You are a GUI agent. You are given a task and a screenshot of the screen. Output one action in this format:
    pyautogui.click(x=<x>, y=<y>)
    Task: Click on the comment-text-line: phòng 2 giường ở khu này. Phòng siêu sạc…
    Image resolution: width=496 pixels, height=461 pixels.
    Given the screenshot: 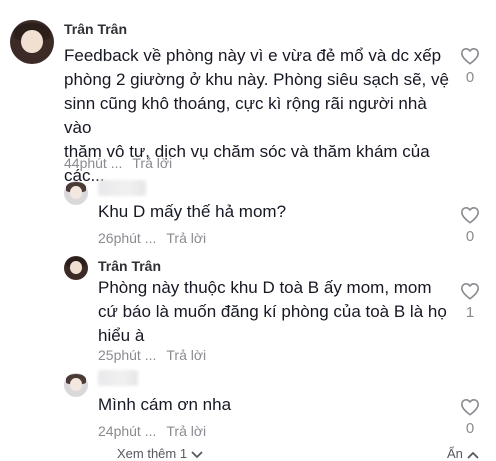 What is the action you would take?
    pyautogui.click(x=256, y=79)
    